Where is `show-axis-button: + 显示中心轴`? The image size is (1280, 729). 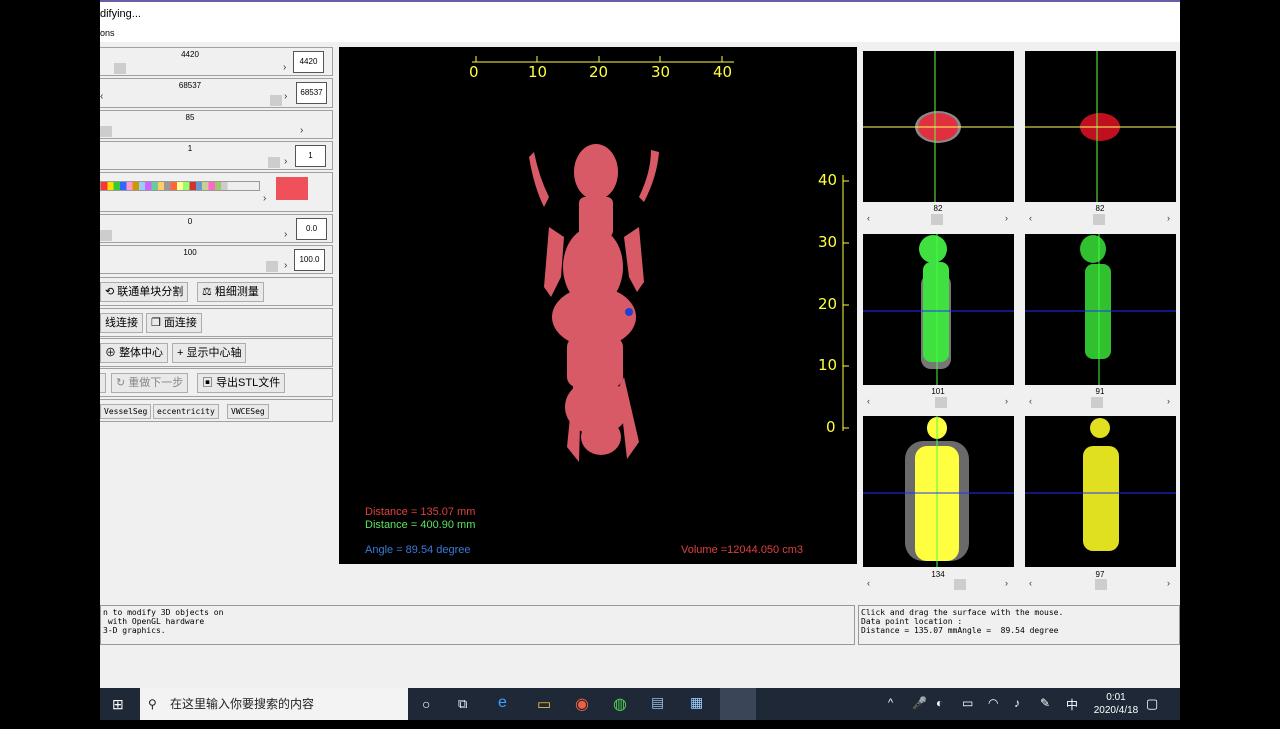 show-axis-button: + 显示中心轴 is located at coordinates (209, 353).